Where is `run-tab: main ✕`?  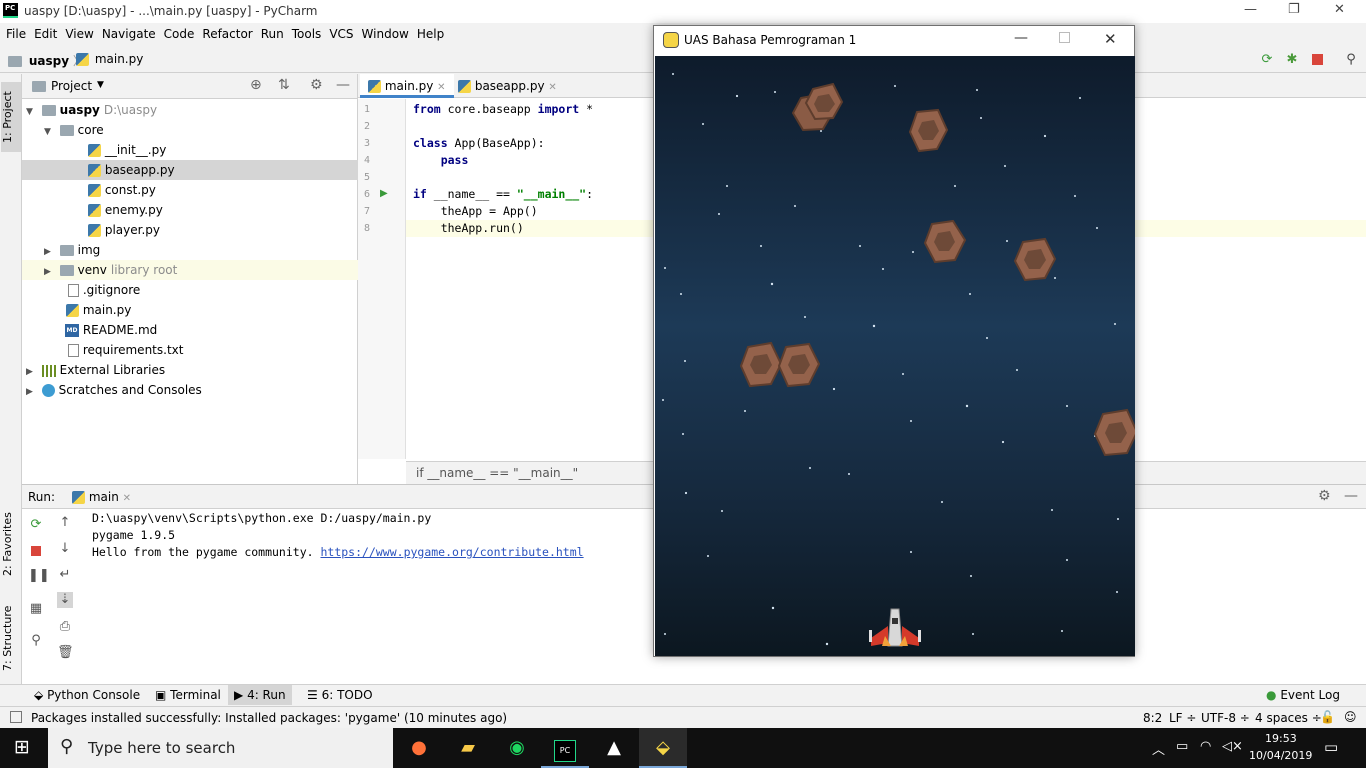
run-tab: main ✕ is located at coordinates (101, 497).